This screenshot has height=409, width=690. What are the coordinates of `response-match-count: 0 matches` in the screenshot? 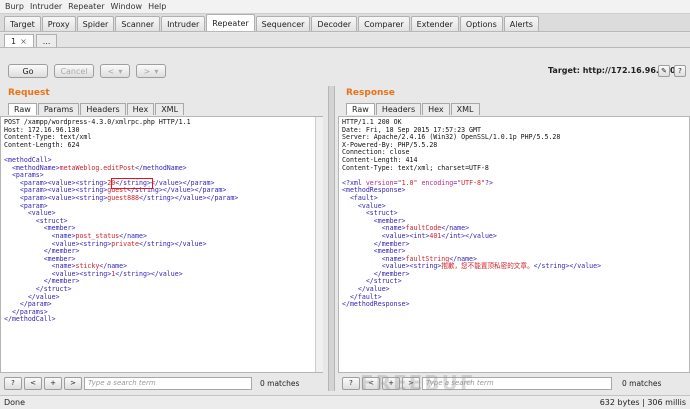 It's located at (642, 383).